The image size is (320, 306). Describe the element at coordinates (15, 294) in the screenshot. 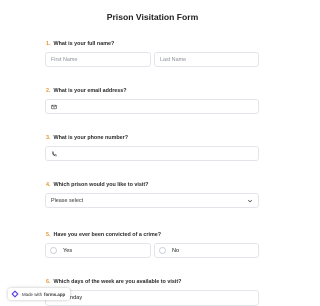

I see `forms-app-logo-icon` at that location.